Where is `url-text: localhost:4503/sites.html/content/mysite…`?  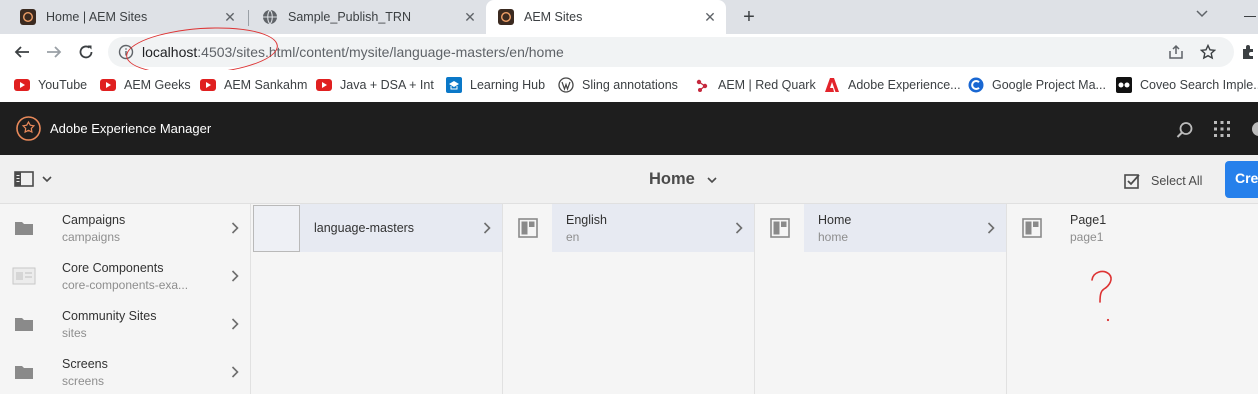 url-text: localhost:4503/sites.html/content/mysite… is located at coordinates (353, 52).